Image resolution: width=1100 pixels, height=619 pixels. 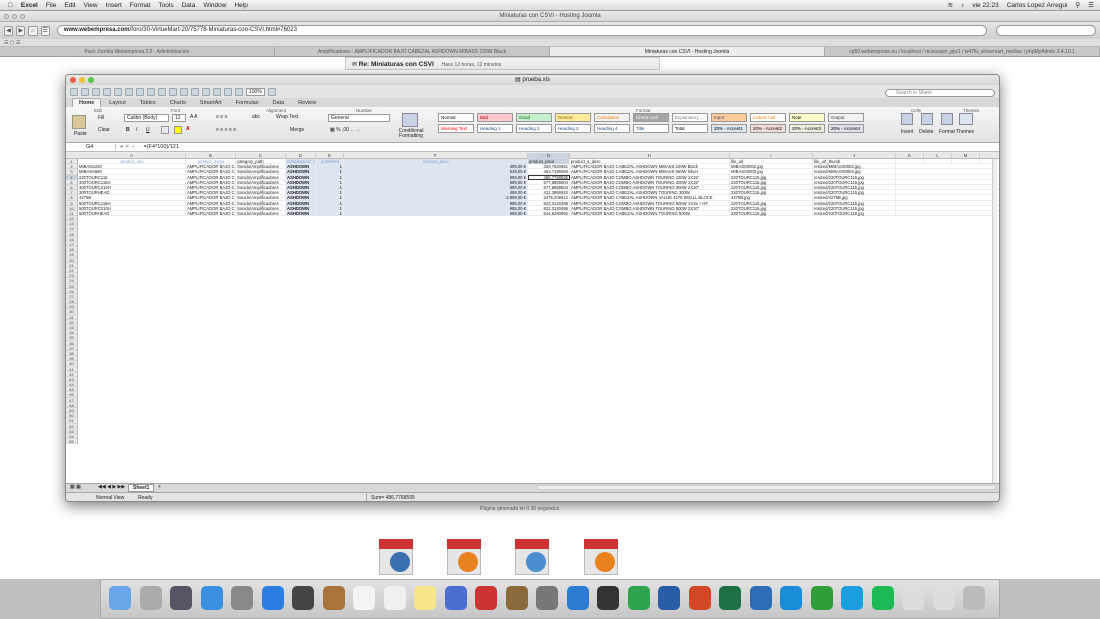 I want to click on volume-icon: ♪, so click(x=962, y=5).